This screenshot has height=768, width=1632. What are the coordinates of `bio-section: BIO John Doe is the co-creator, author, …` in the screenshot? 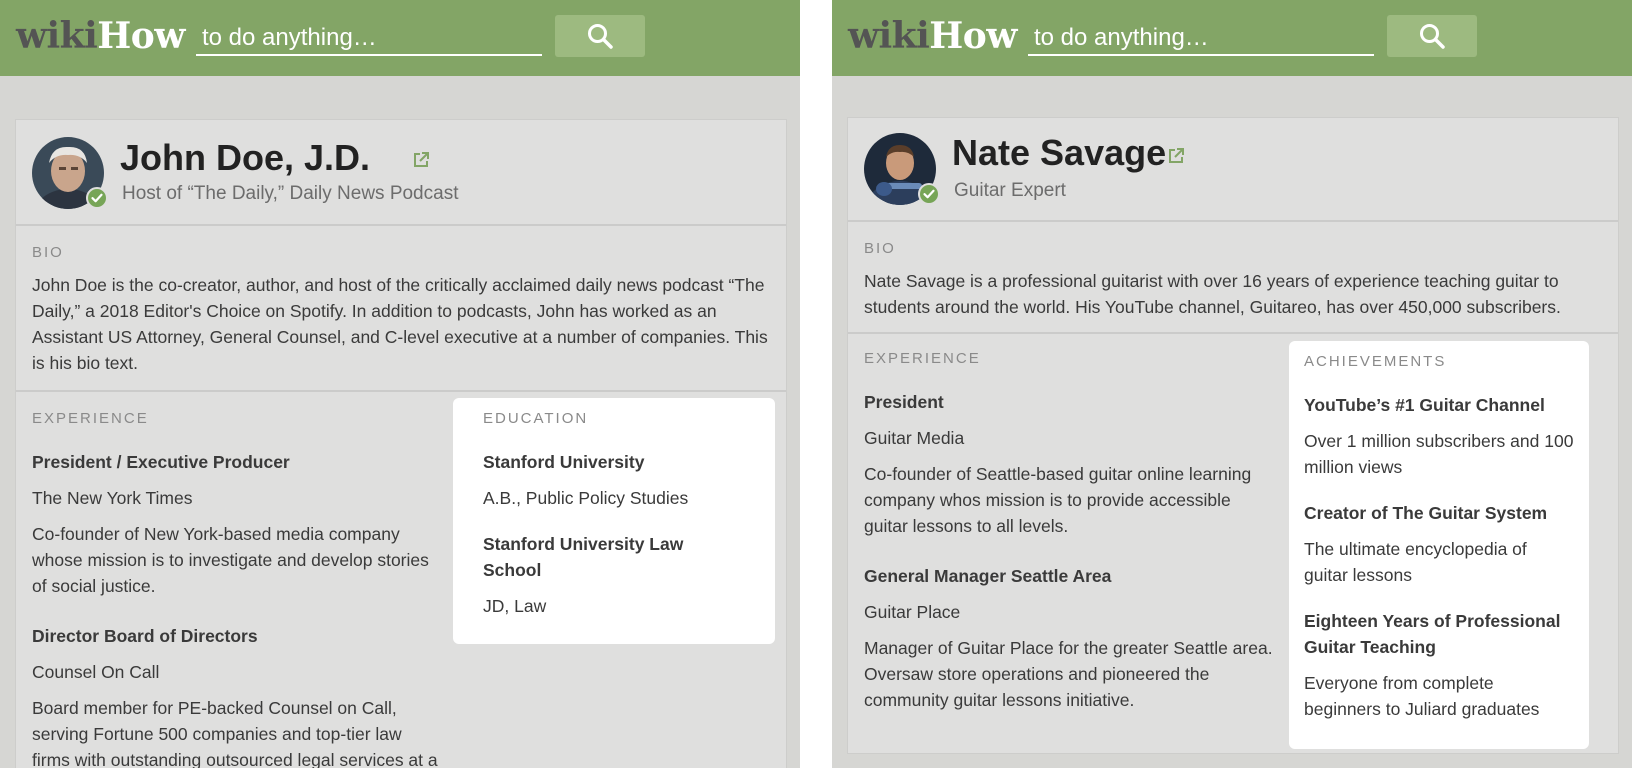 It's located at (401, 310).